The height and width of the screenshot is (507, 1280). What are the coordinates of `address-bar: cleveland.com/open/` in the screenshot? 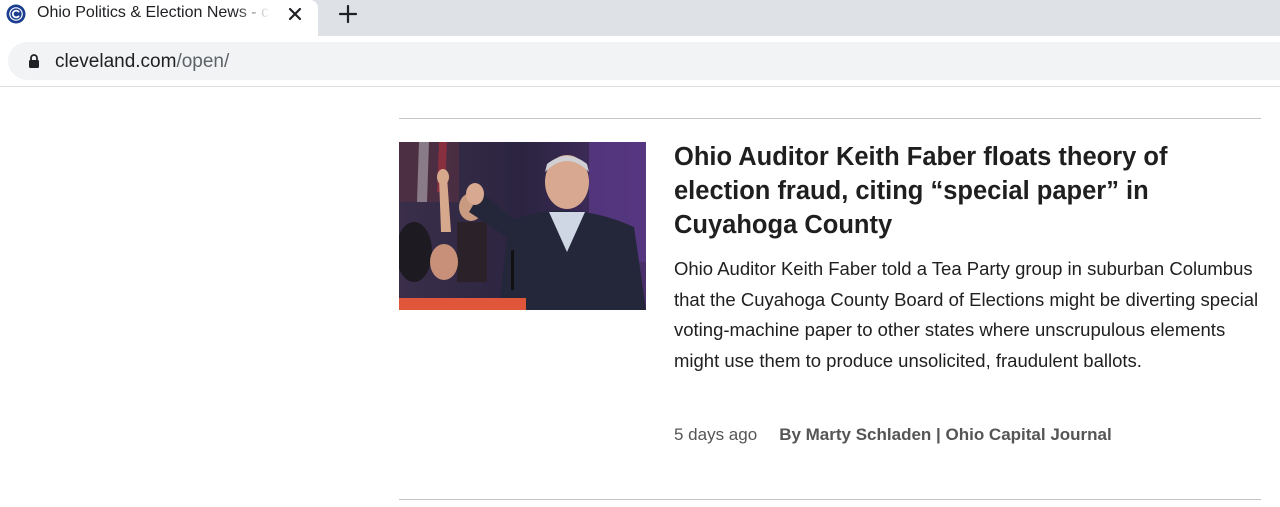 It's located at (644, 61).